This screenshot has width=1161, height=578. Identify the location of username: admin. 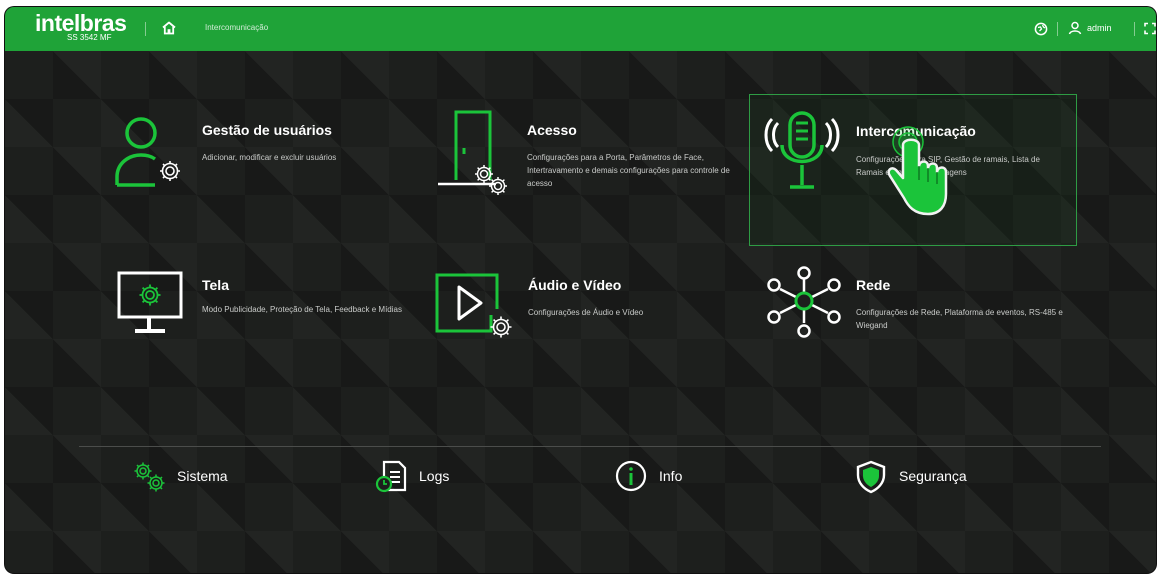
(1099, 28).